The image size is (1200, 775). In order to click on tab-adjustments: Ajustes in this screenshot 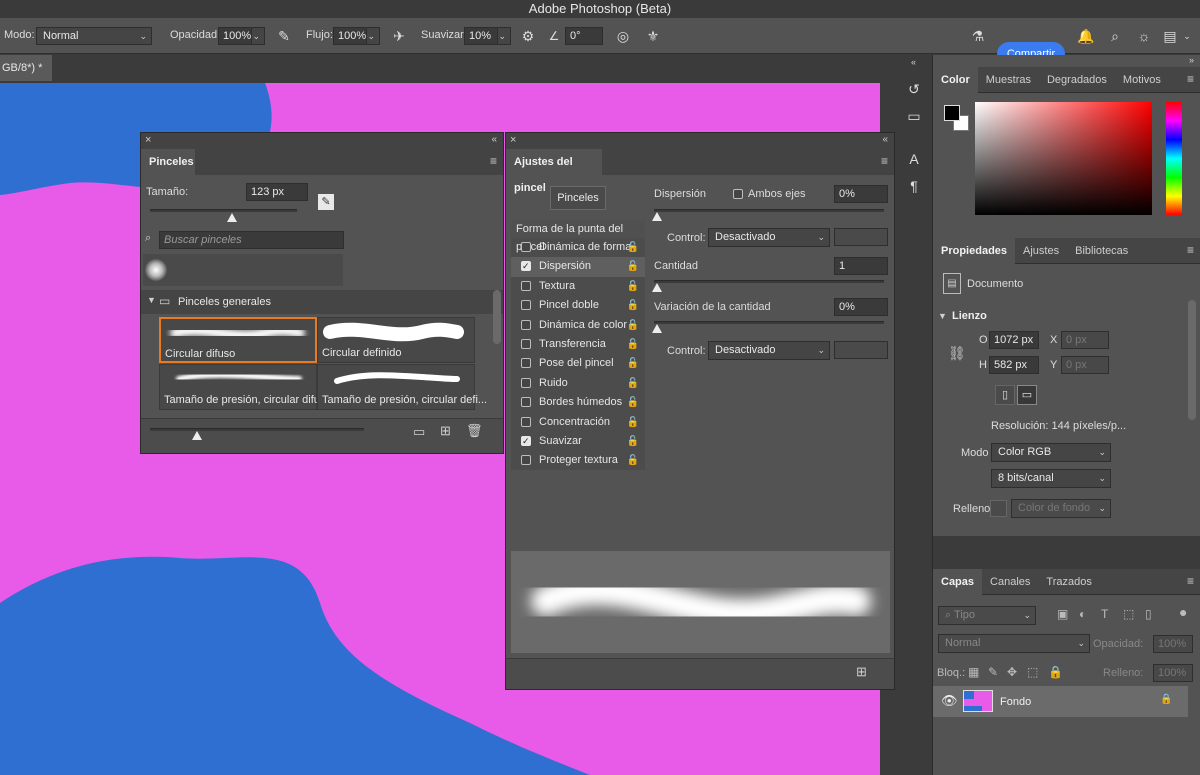, I will do `click(1041, 251)`.